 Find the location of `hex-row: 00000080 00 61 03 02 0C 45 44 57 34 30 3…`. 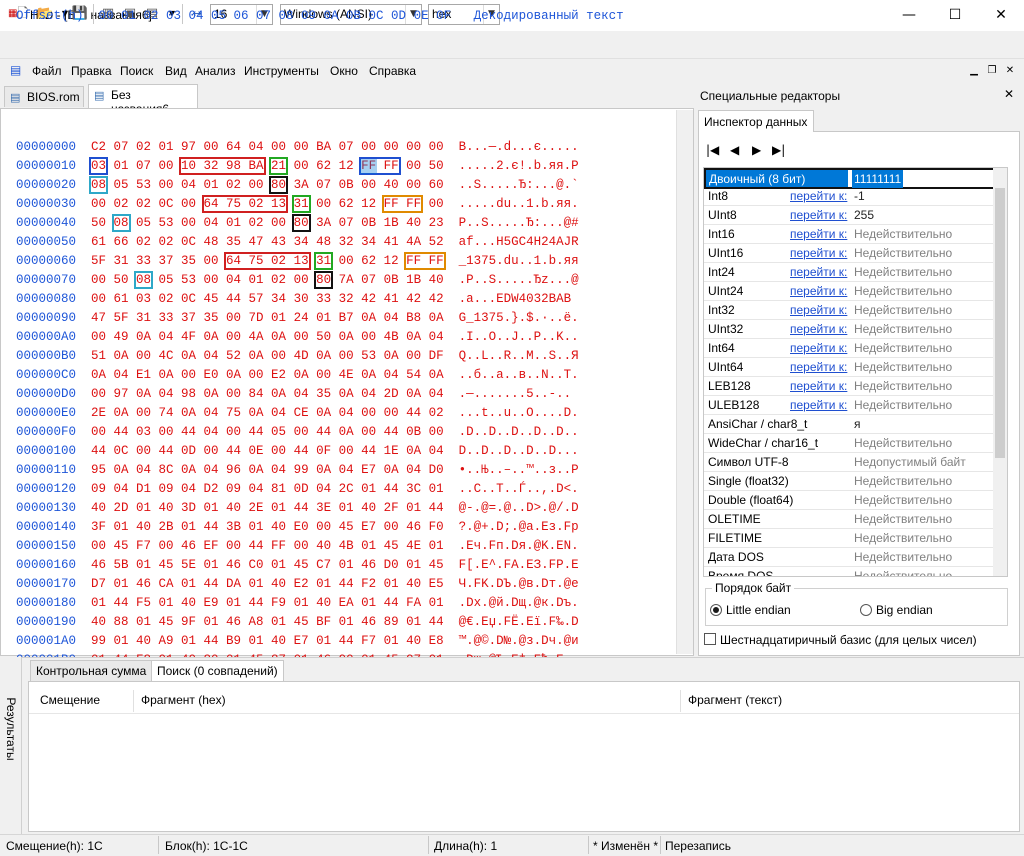

hex-row: 00000080 00 61 03 02 0C 45 44 57 34 30 3… is located at coordinates (293, 299).